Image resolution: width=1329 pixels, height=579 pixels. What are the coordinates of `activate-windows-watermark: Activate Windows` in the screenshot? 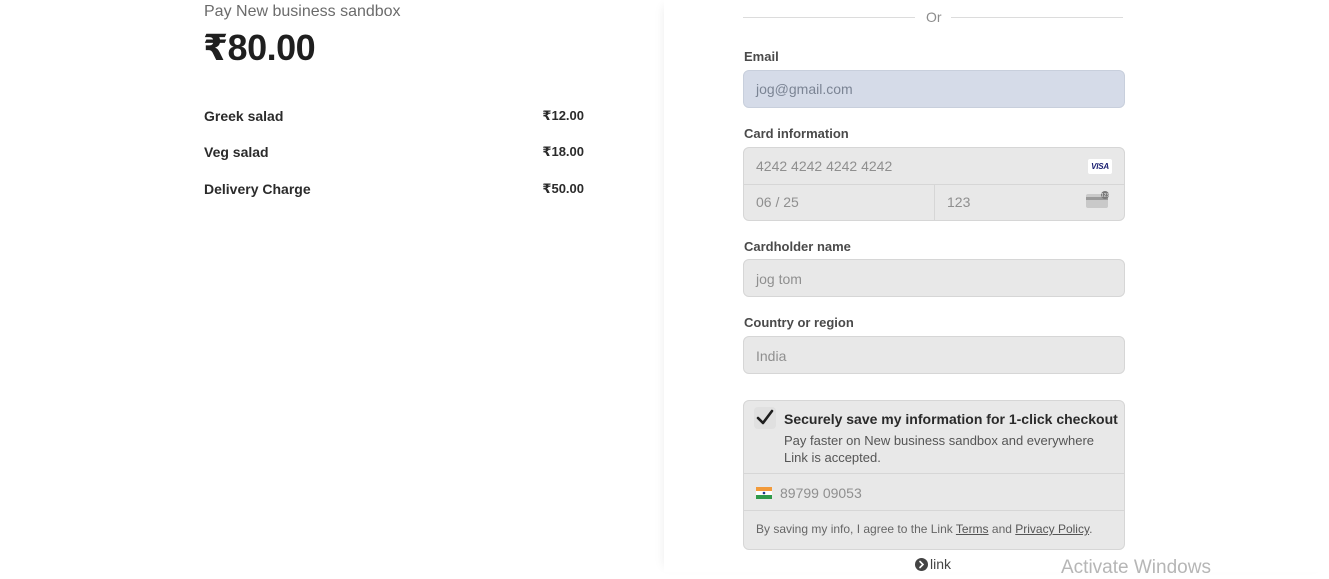 It's located at (1136, 567).